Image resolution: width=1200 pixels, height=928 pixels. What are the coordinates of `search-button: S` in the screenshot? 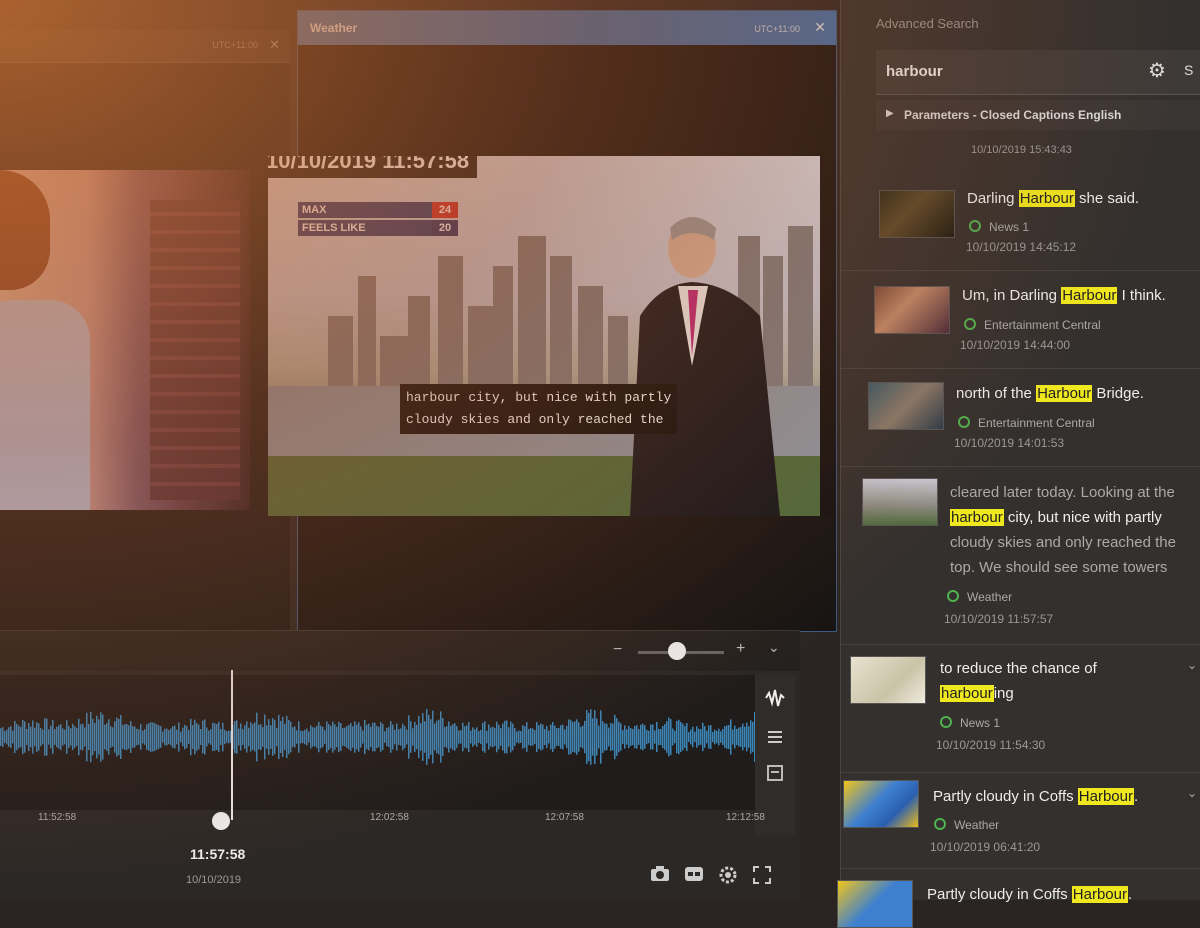 It's located at (1188, 70).